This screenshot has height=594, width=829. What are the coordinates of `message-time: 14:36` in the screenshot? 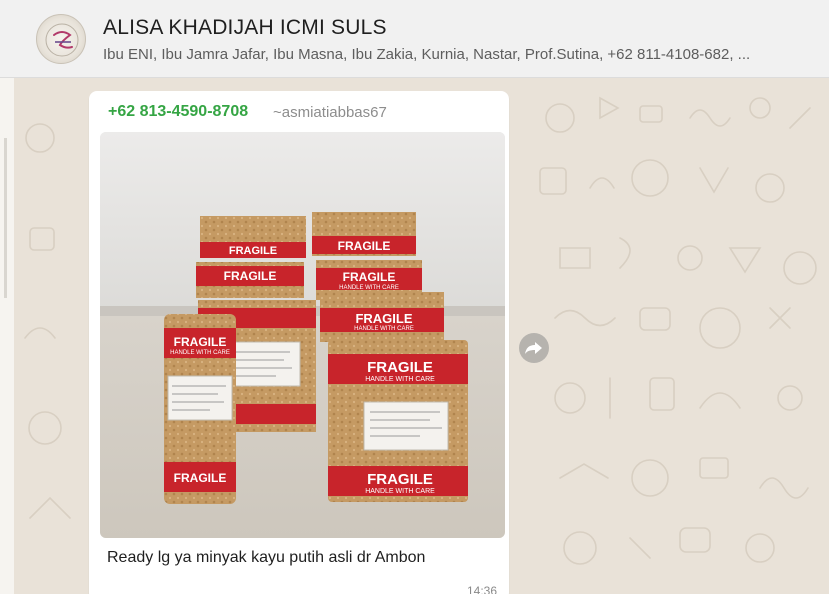 It's located at (481, 589).